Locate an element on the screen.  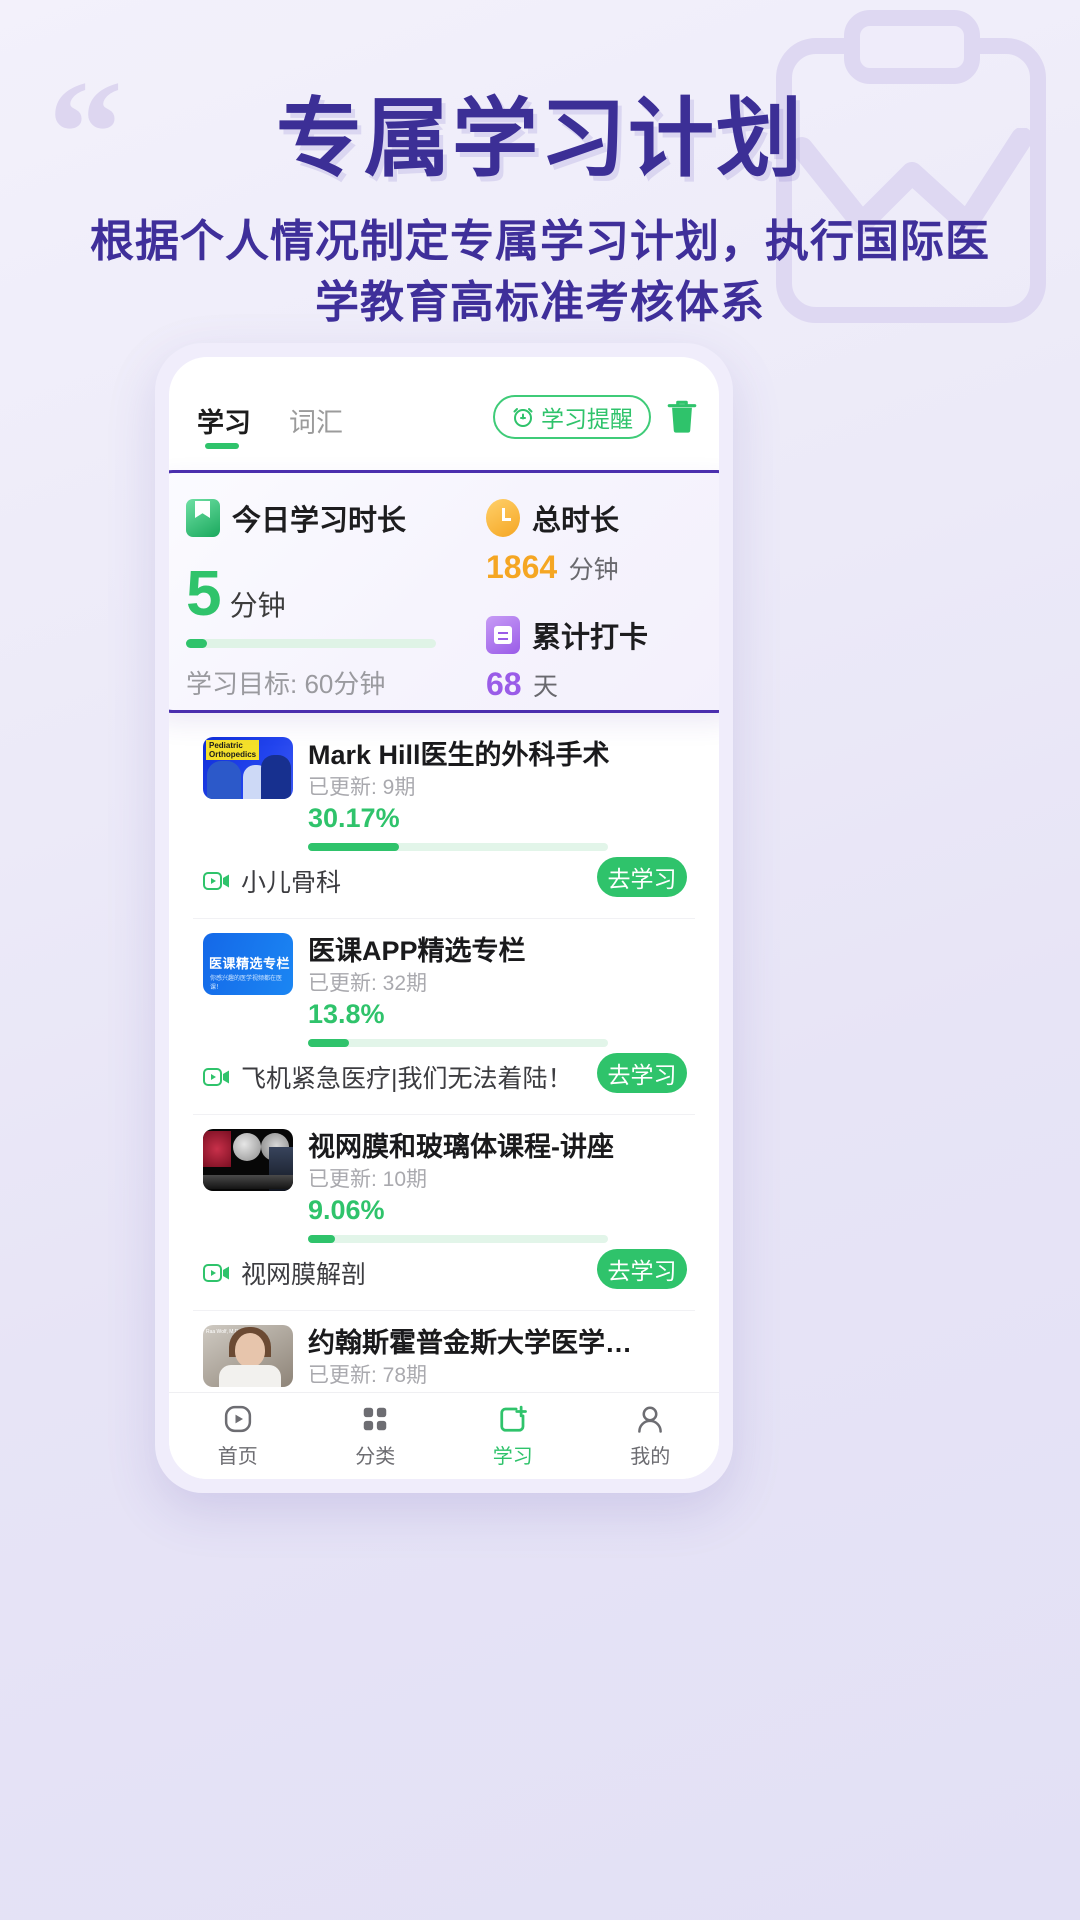
checkin-header: 累计打卡 is located at coordinates (601, 635).